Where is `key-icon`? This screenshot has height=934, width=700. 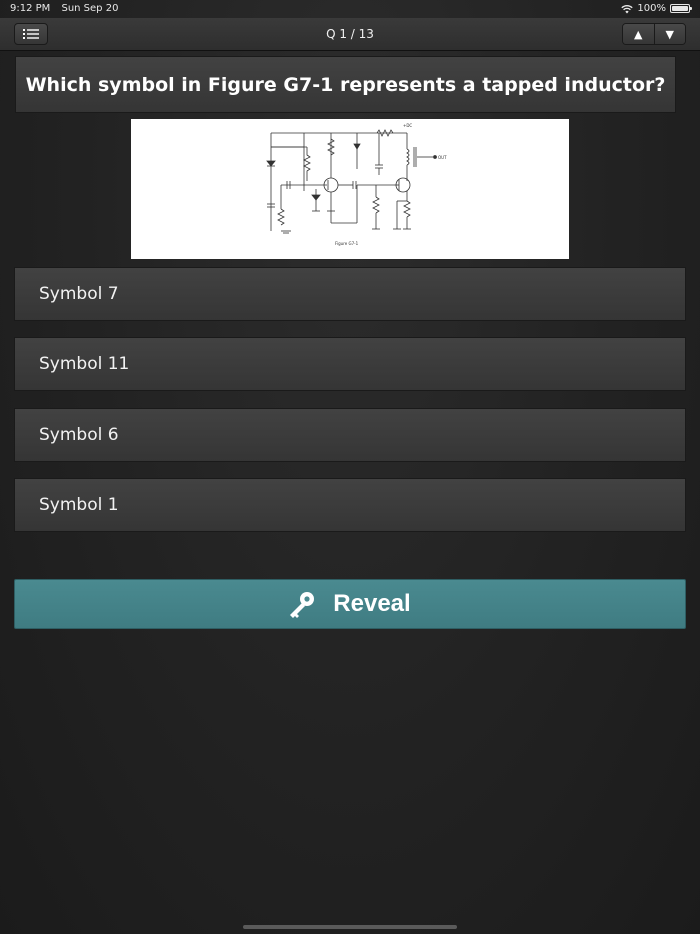 key-icon is located at coordinates (302, 605).